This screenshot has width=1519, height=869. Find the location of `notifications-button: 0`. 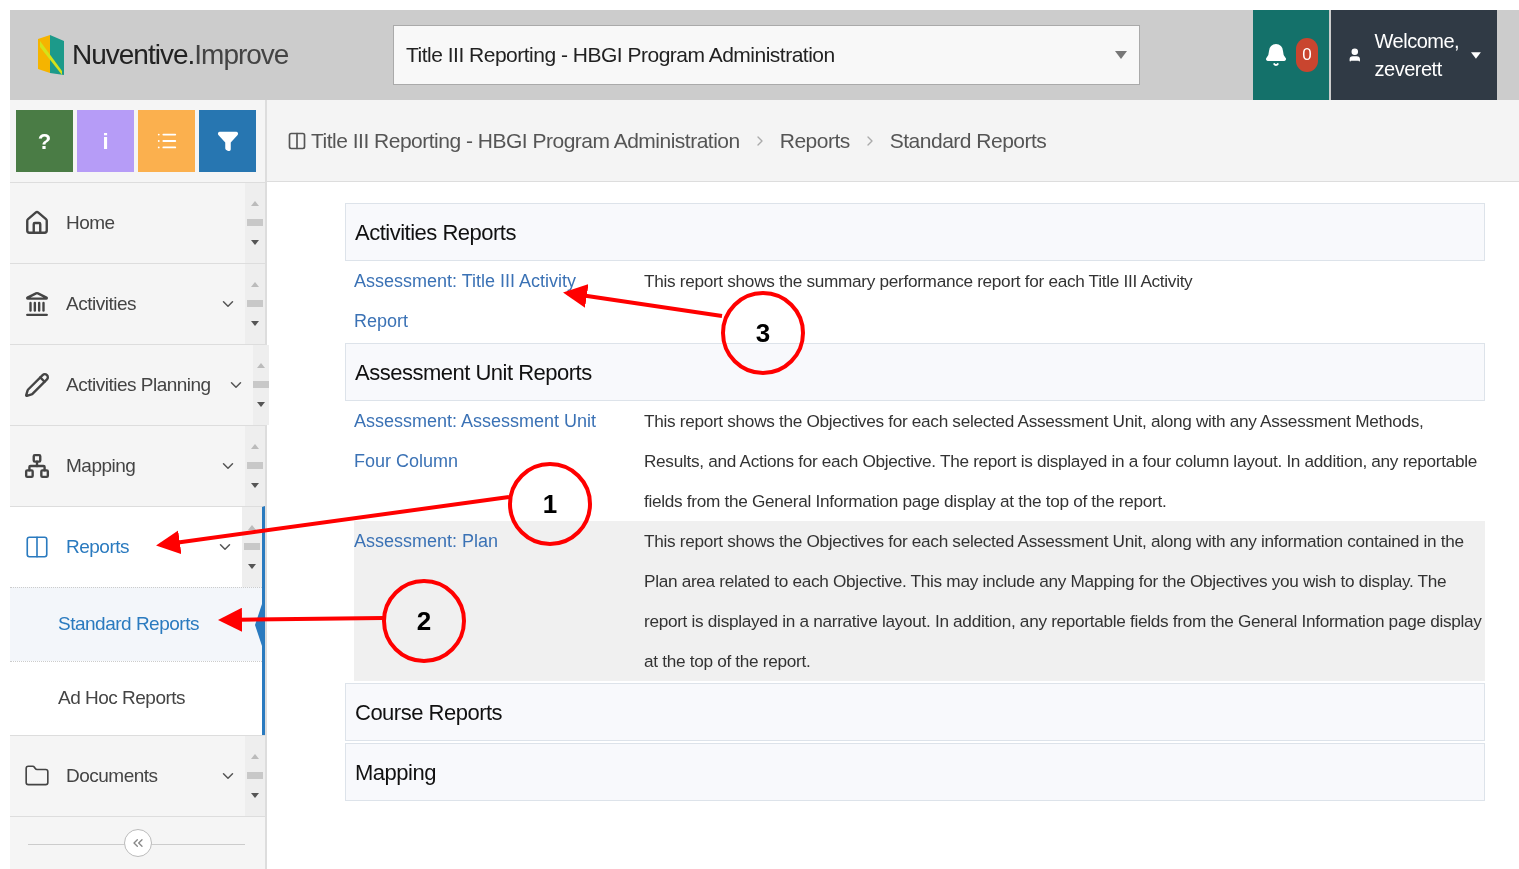

notifications-button: 0 is located at coordinates (1291, 55).